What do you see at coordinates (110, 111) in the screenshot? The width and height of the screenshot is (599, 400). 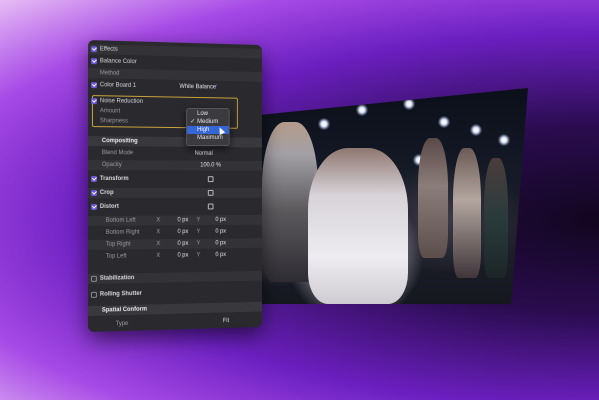 I see `amount-label: Amount` at bounding box center [110, 111].